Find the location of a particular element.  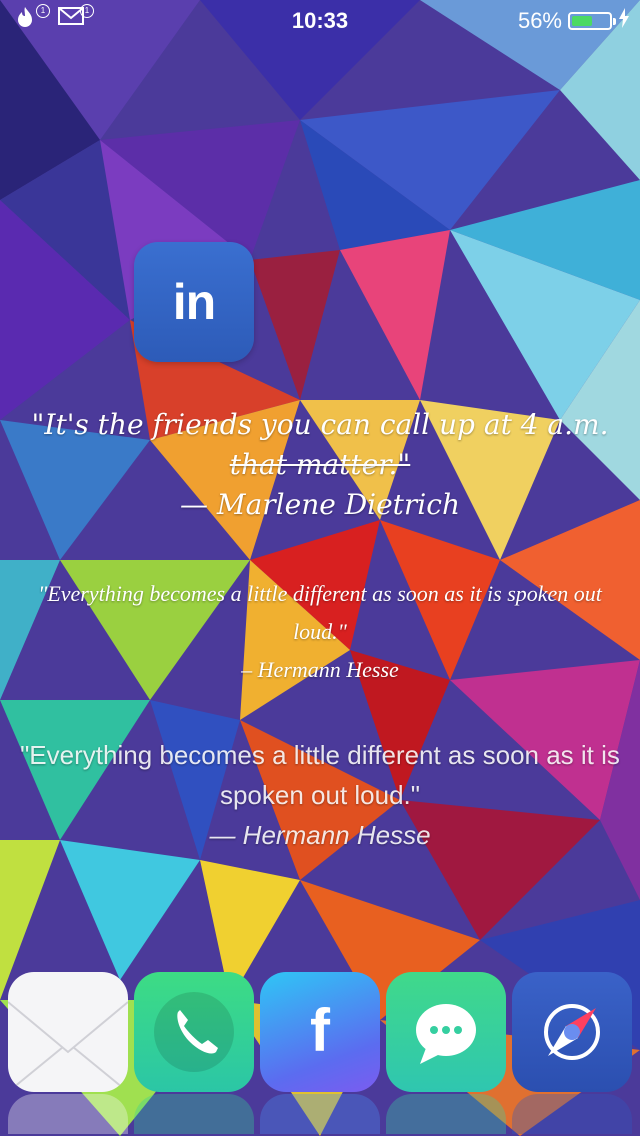

dock: f is located at coordinates (320, 1054).